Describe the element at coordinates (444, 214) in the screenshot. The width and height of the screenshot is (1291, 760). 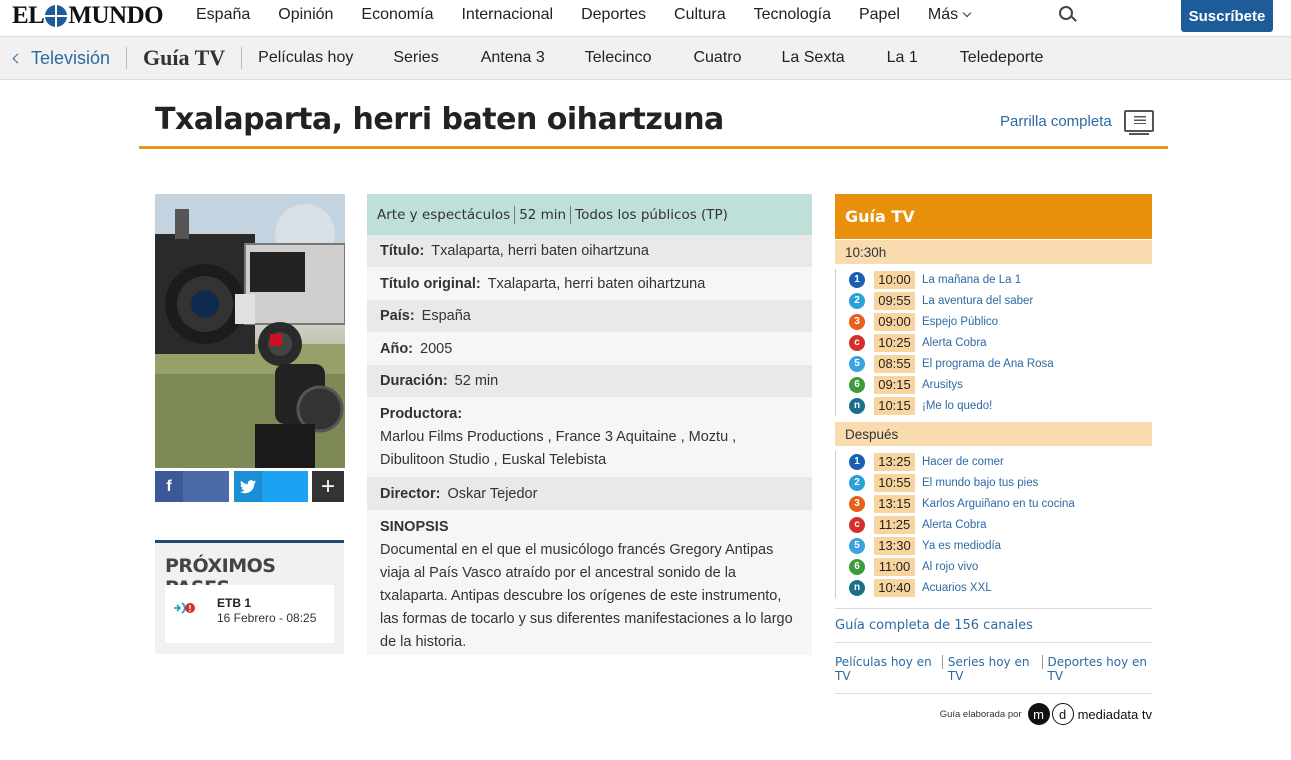
I see `genre: Arte y espectáculos` at that location.